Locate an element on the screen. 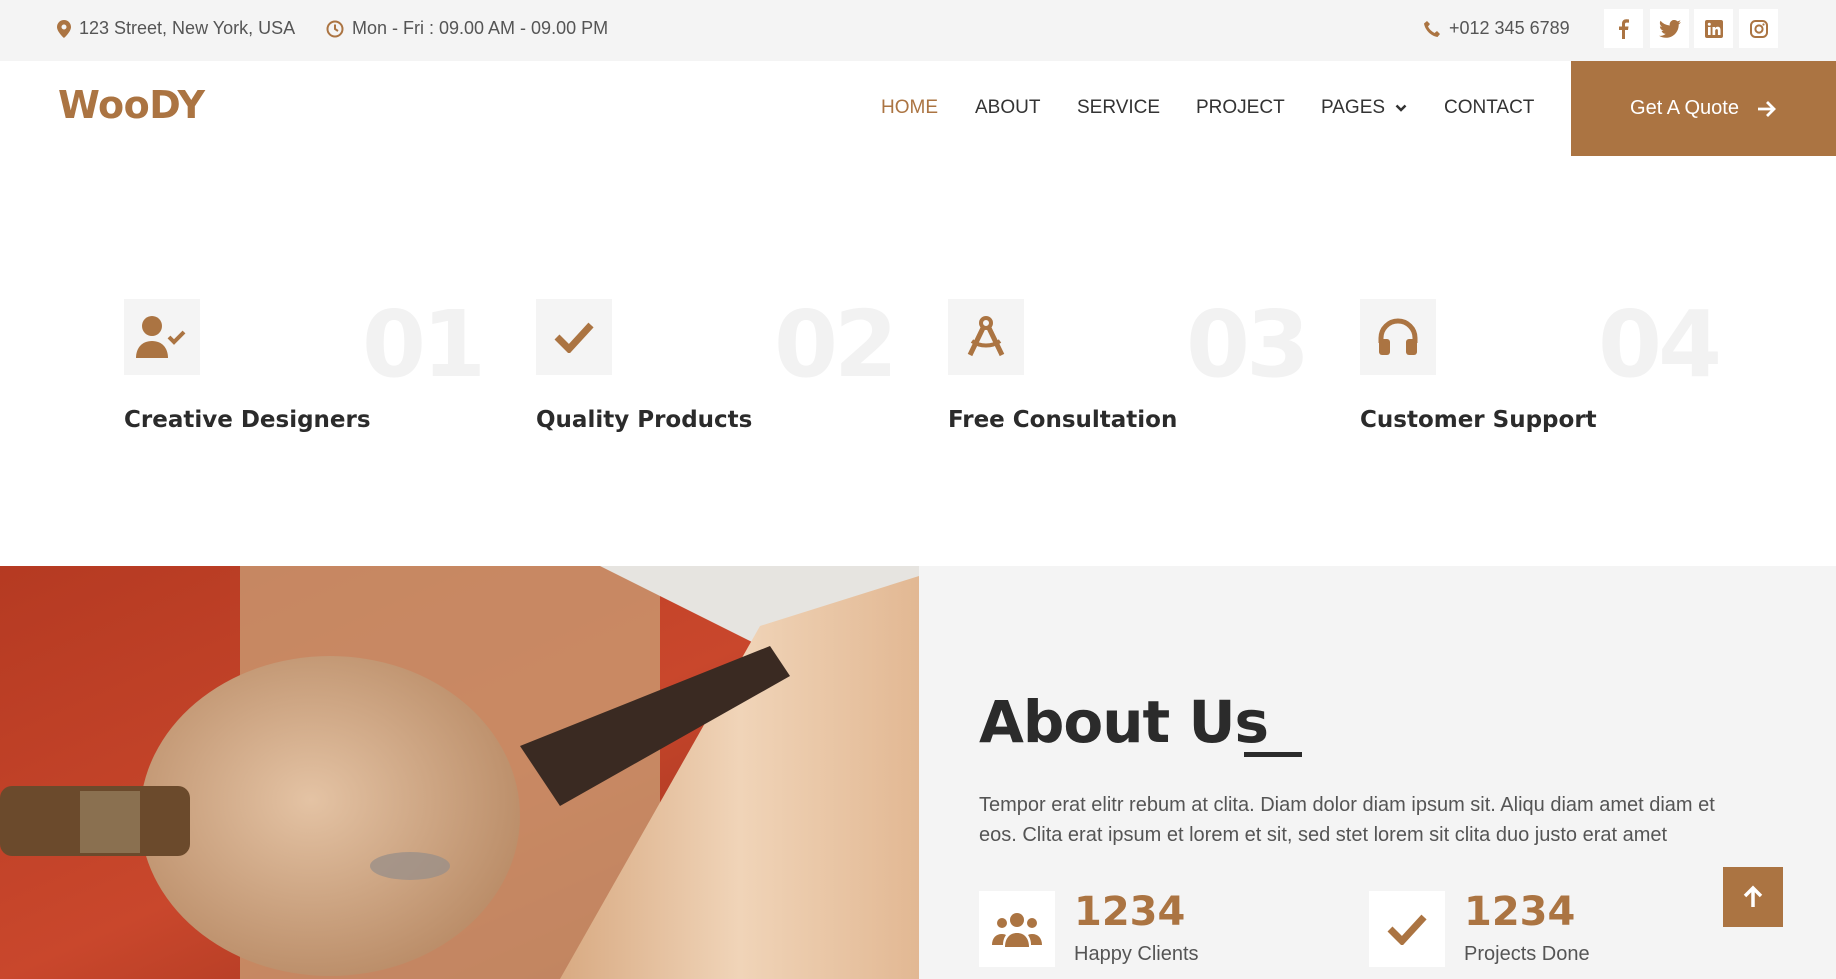  feature-item-creative-designers: 01 Creative Designers is located at coordinates (334, 375).